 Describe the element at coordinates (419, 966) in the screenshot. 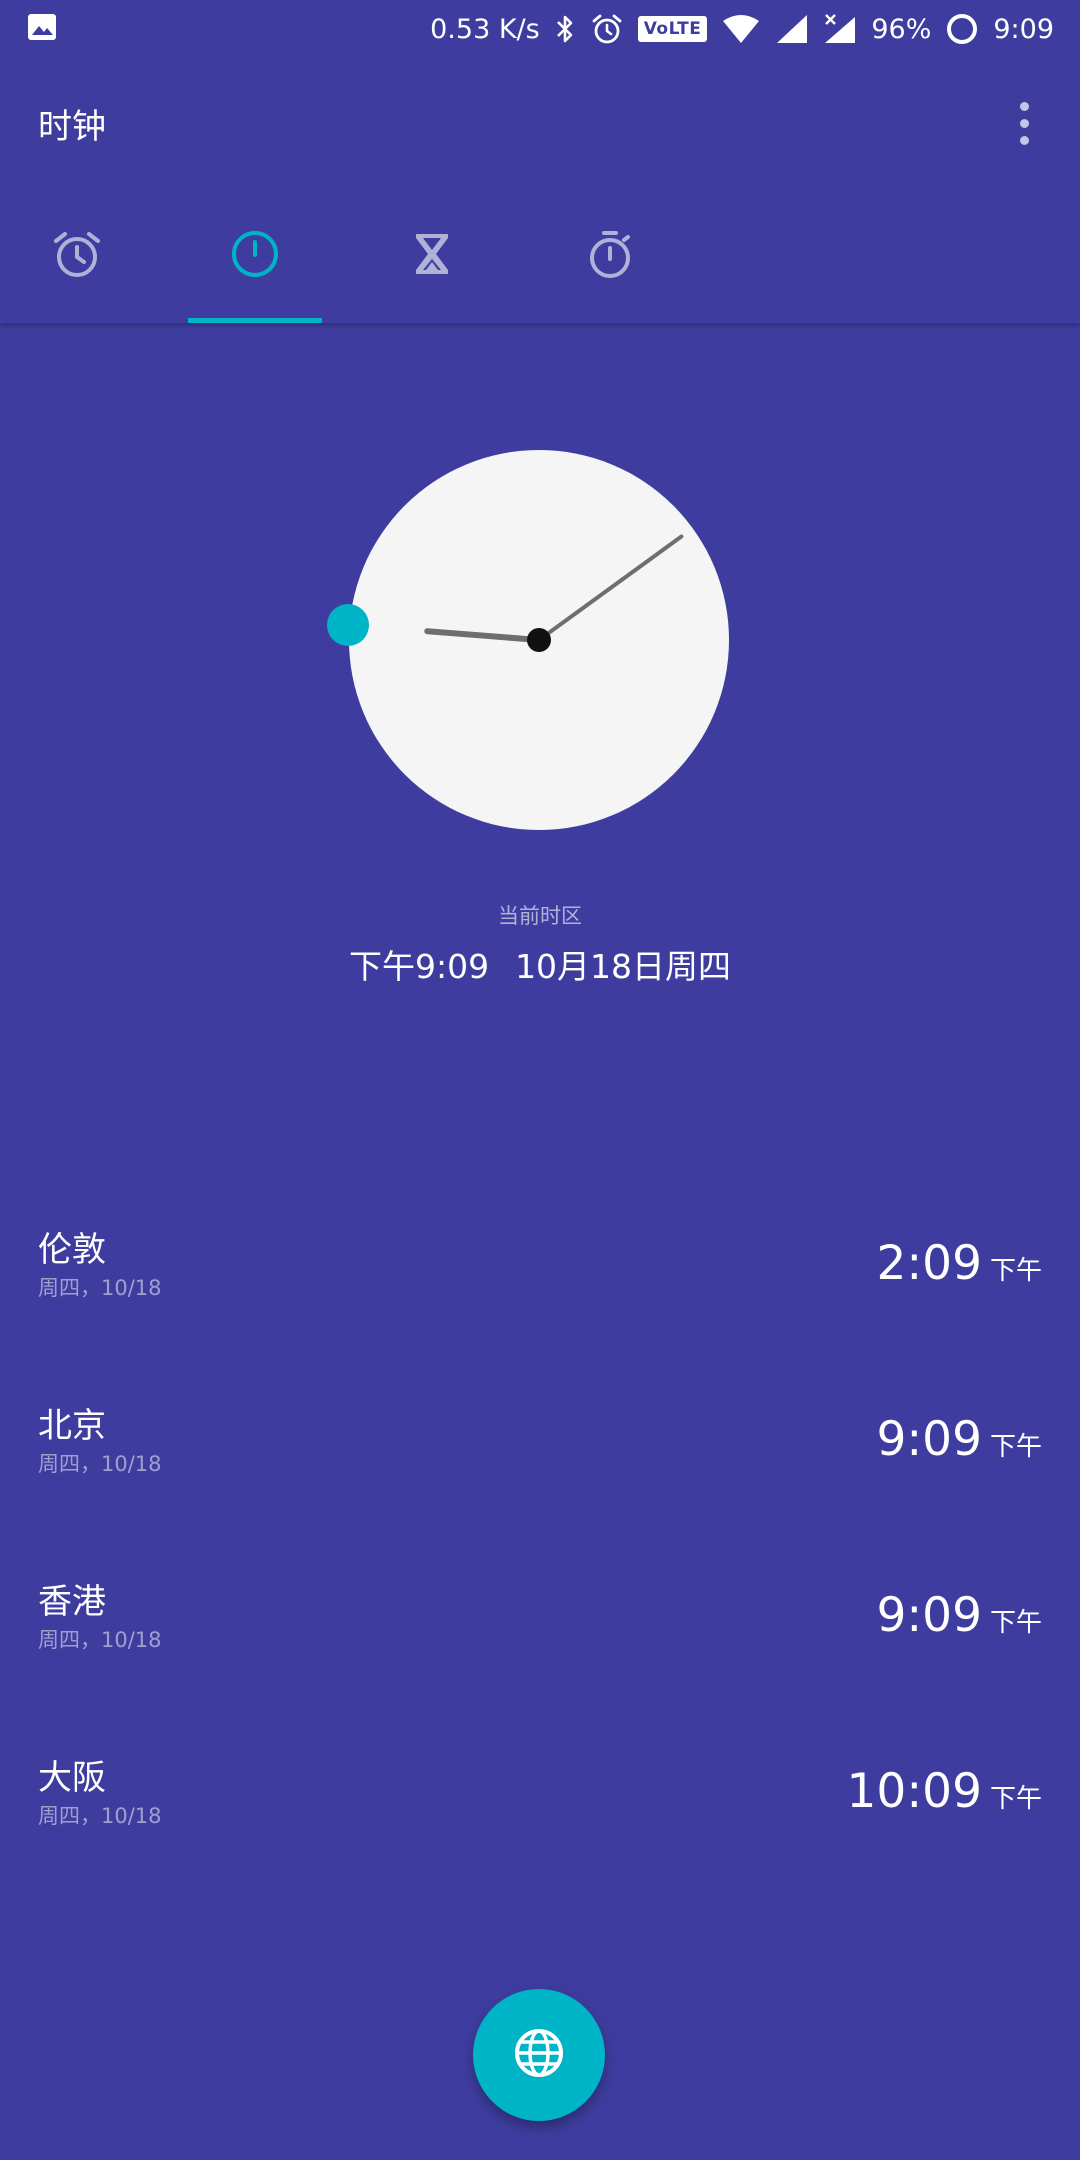

I see `current-time: 下午9:09` at that location.